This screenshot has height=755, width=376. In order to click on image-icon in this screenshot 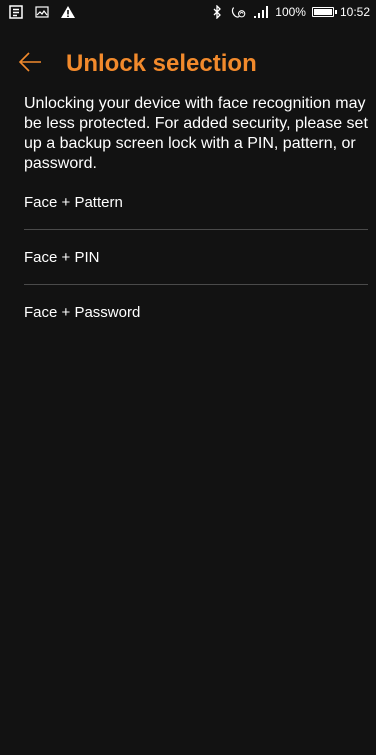, I will do `click(42, 12)`.